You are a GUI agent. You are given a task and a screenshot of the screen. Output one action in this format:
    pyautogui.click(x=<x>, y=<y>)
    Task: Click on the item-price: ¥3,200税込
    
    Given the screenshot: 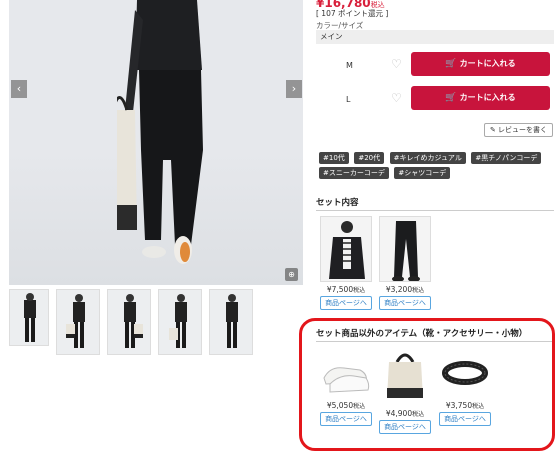 What is the action you would take?
    pyautogui.click(x=405, y=289)
    